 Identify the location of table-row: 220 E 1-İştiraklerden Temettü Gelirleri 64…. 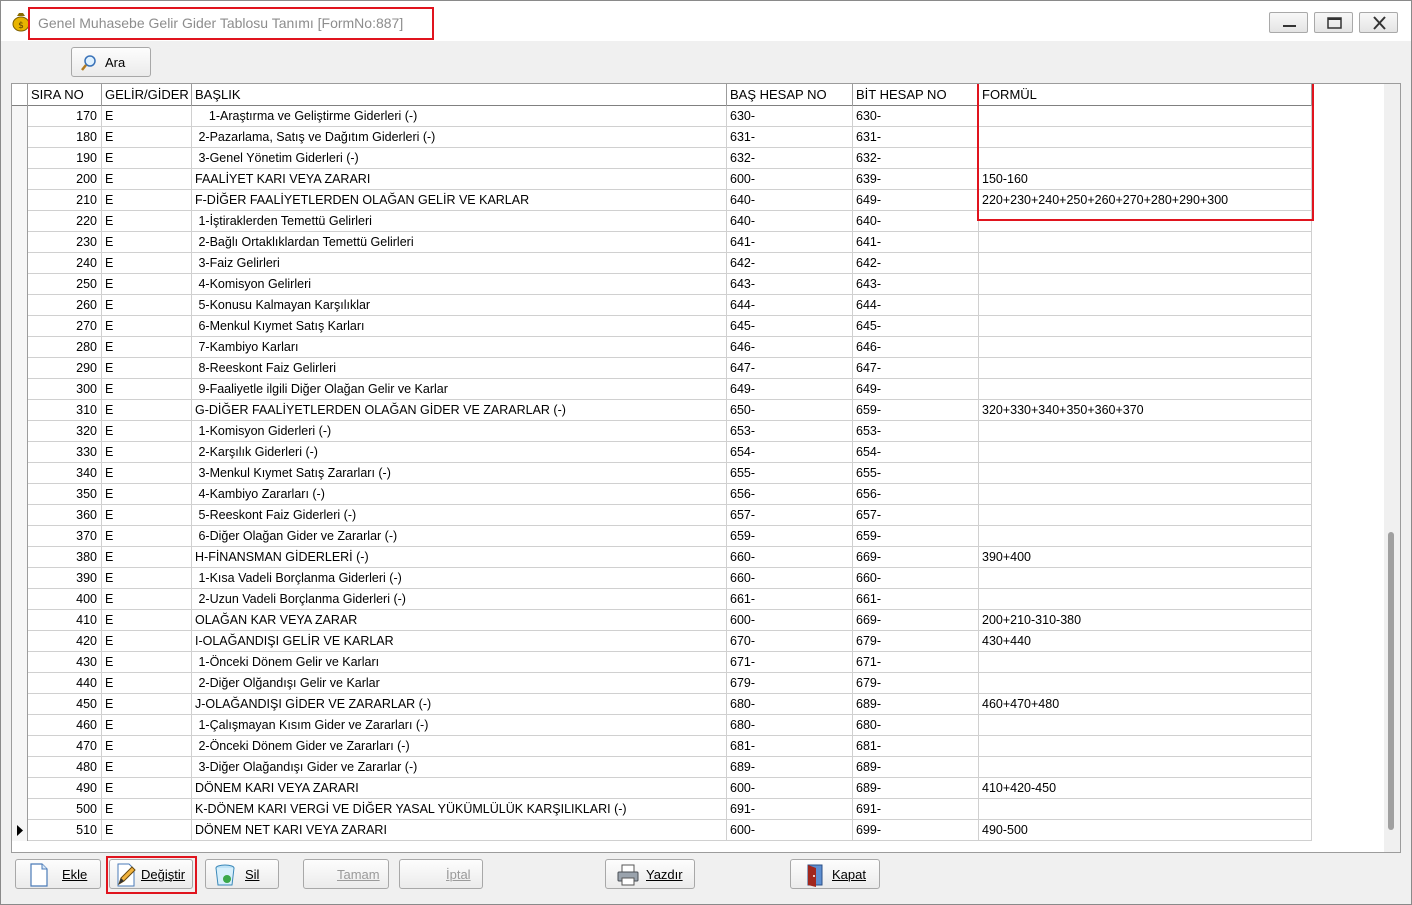
(662, 221).